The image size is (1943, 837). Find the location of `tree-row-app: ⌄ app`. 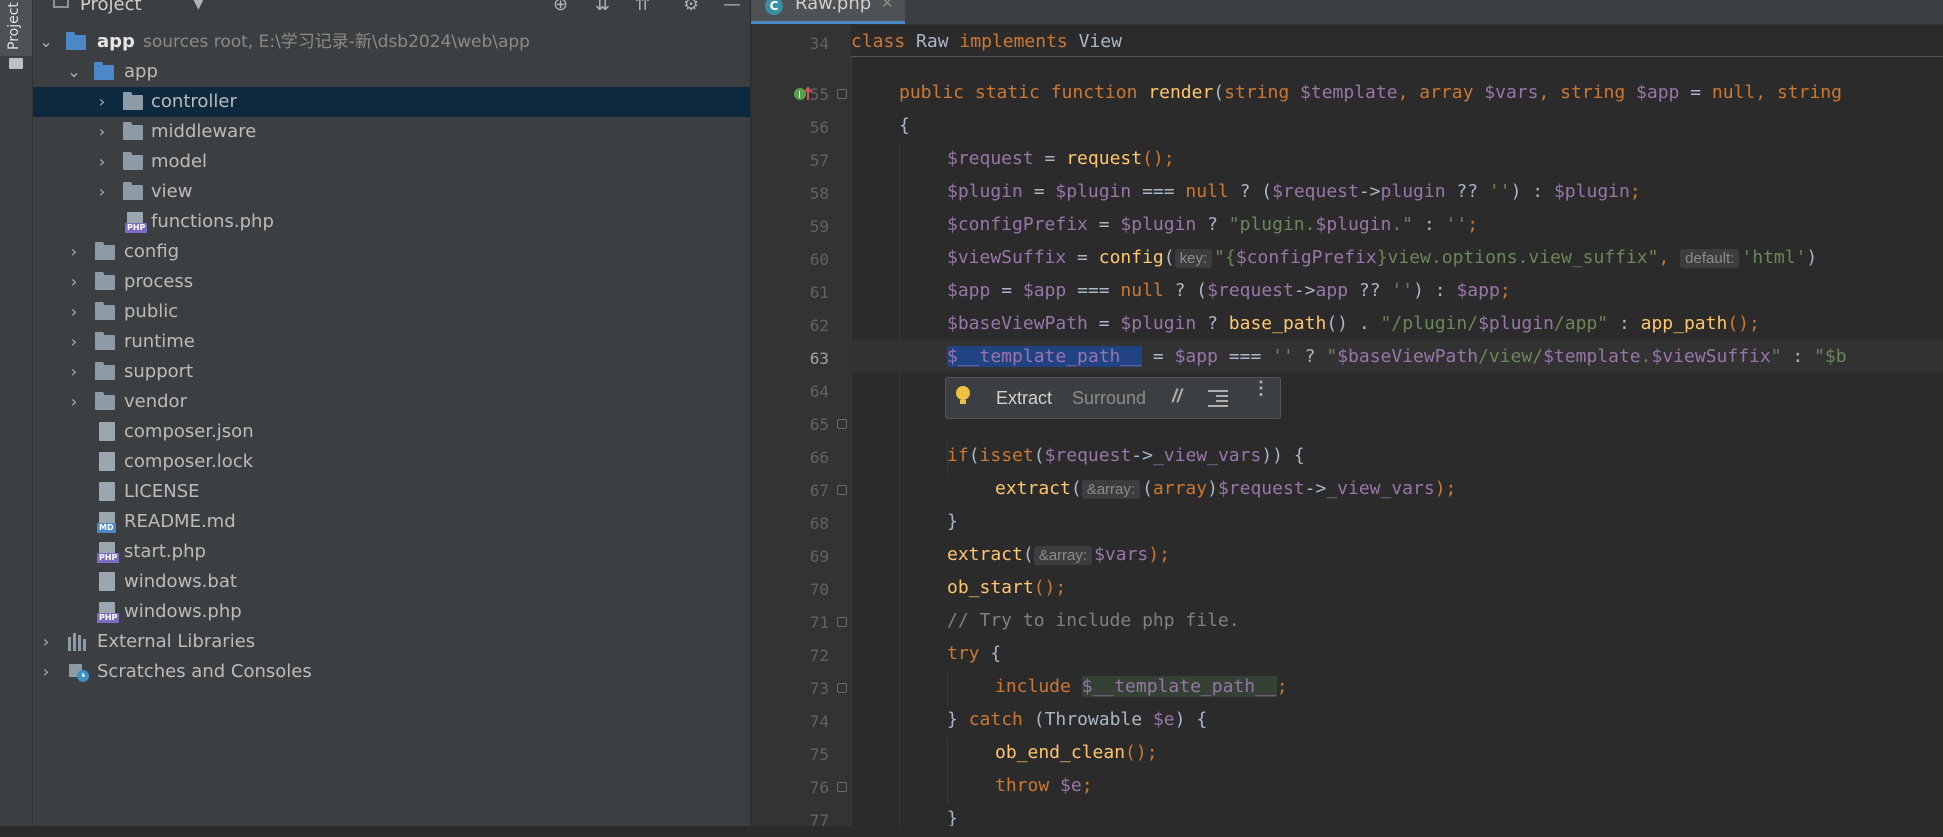

tree-row-app: ⌄ app is located at coordinates (391, 72).